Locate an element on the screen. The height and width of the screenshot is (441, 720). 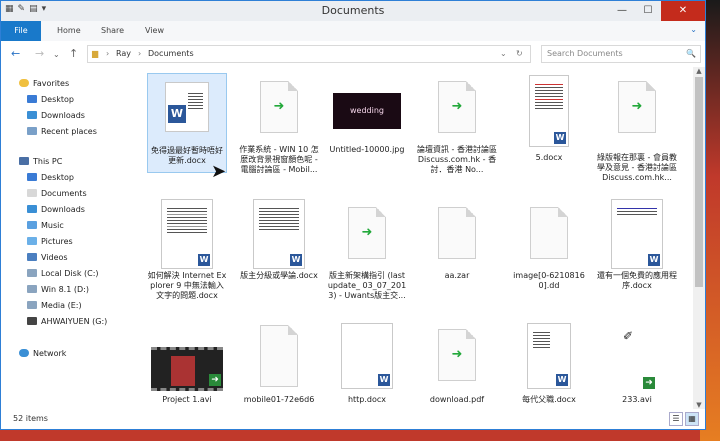
video-frame is located at coordinates (183, 371).